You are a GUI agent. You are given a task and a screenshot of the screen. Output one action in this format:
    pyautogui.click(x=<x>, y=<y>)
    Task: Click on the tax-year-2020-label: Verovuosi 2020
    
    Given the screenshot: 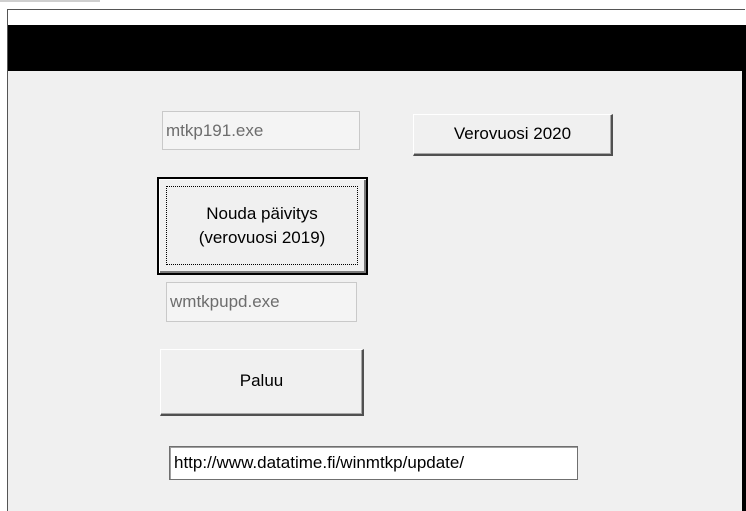 What is the action you would take?
    pyautogui.click(x=512, y=133)
    